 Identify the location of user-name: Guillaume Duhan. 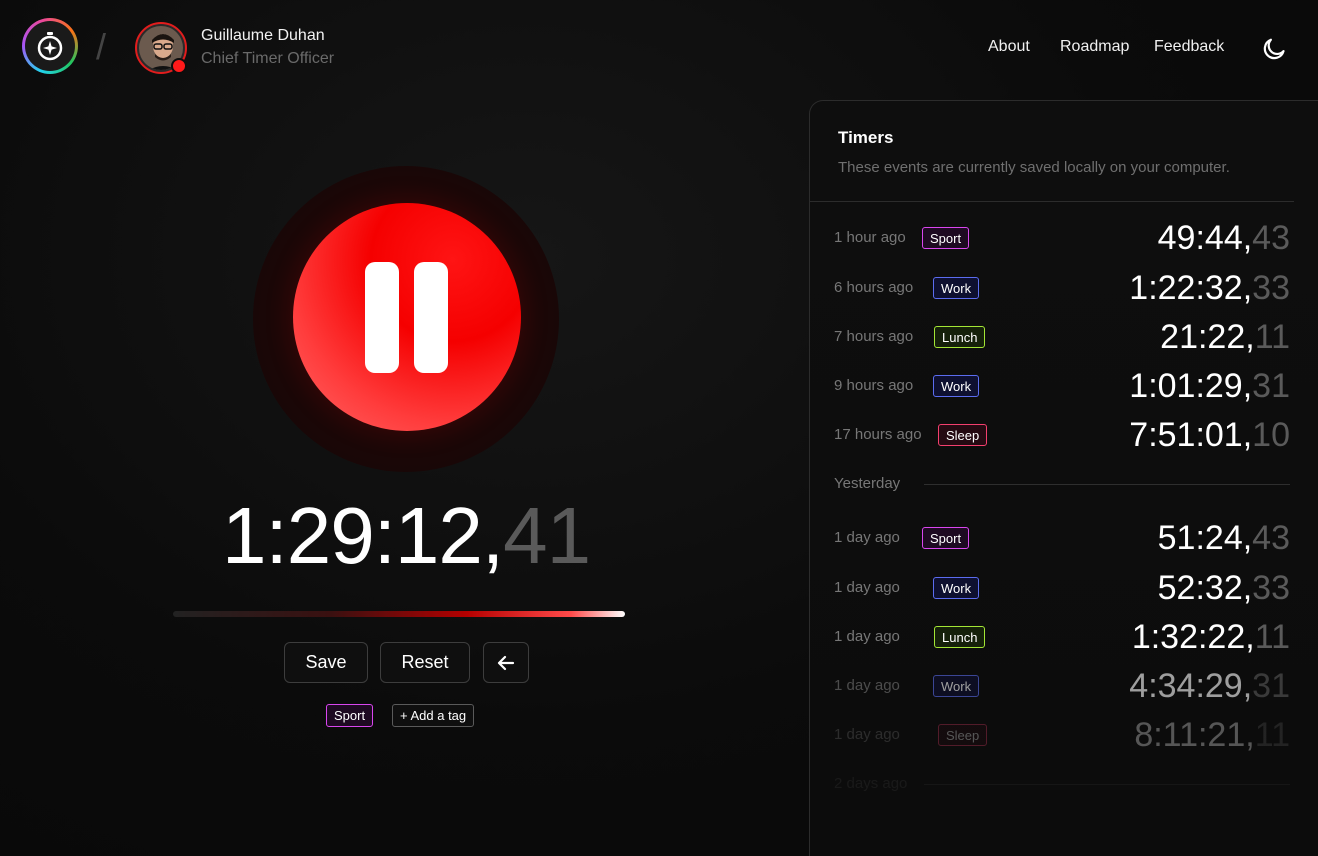
(263, 35).